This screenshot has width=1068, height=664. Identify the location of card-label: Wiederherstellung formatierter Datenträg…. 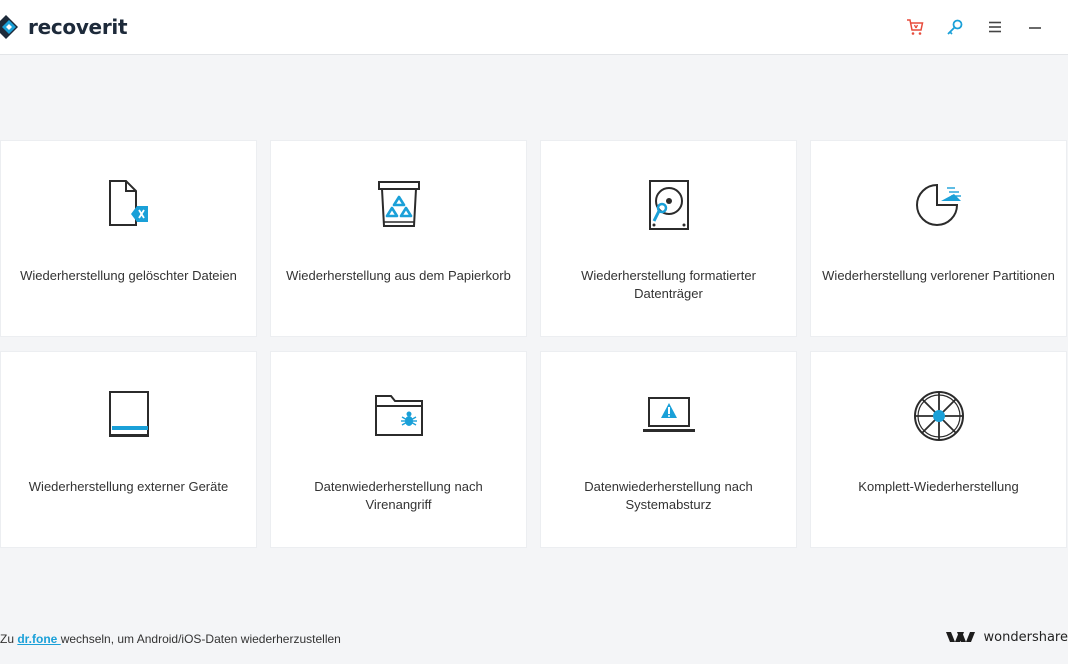
(668, 284).